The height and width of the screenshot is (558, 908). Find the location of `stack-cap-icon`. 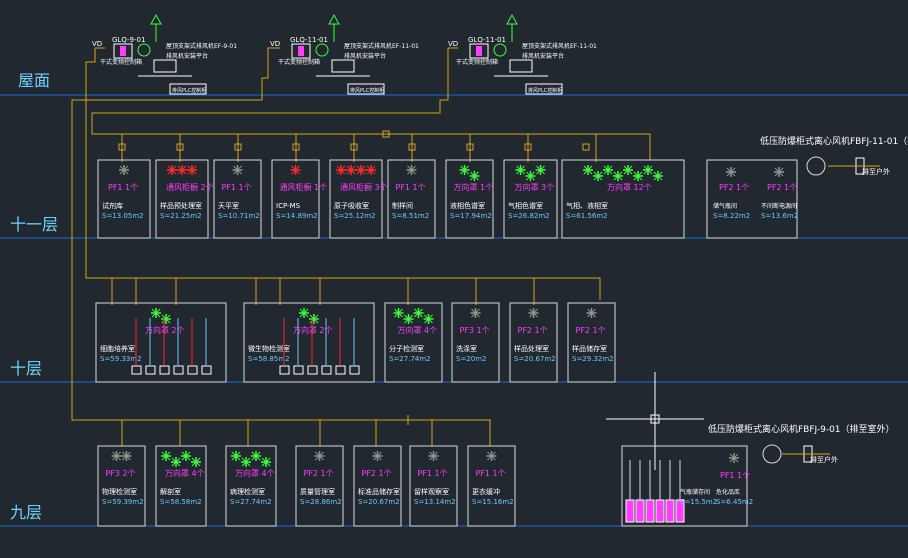

stack-cap-icon is located at coordinates (156, 19).